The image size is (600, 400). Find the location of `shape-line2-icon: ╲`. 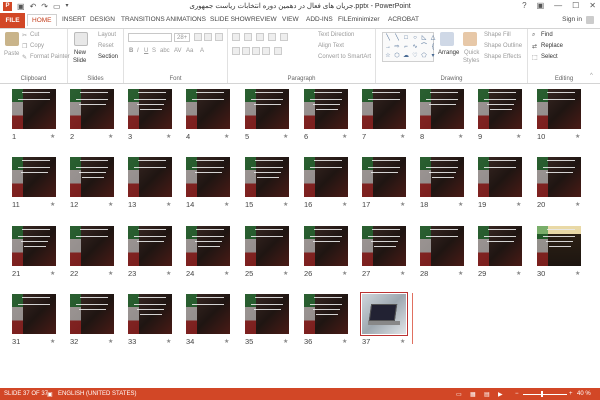

shape-line2-icon: ╲ is located at coordinates (397, 38).